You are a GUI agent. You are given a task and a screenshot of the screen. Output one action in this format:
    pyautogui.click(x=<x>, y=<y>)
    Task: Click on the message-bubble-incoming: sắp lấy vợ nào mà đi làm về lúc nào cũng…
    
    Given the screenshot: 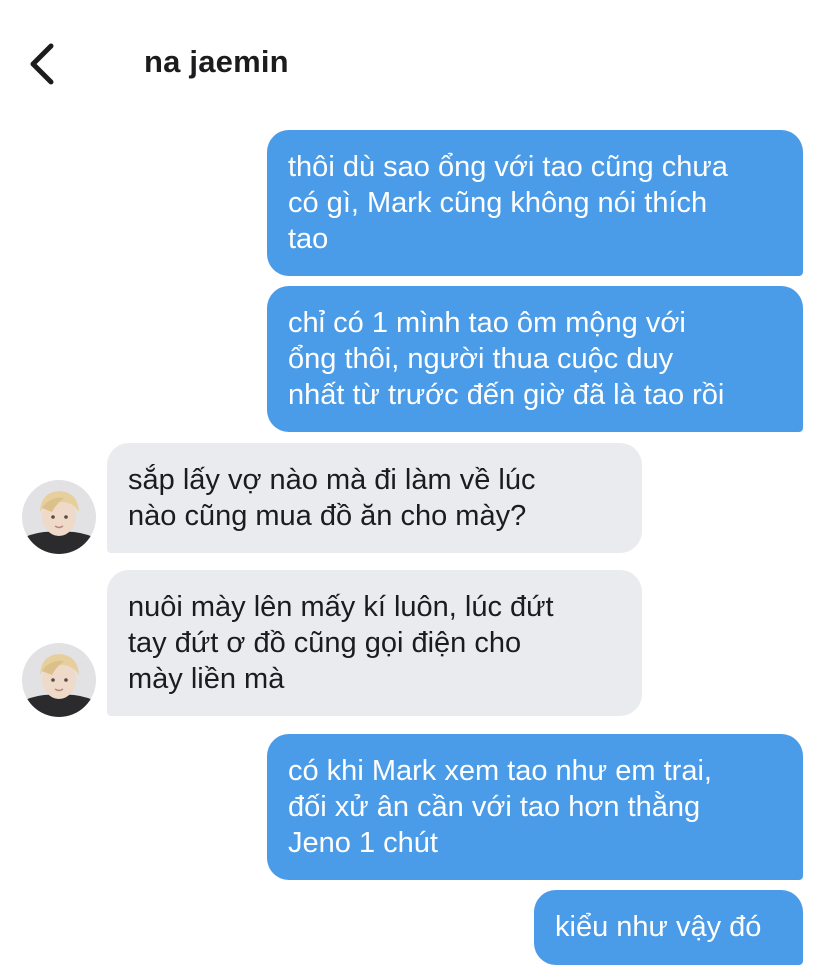 What is the action you would take?
    pyautogui.click(x=374, y=498)
    